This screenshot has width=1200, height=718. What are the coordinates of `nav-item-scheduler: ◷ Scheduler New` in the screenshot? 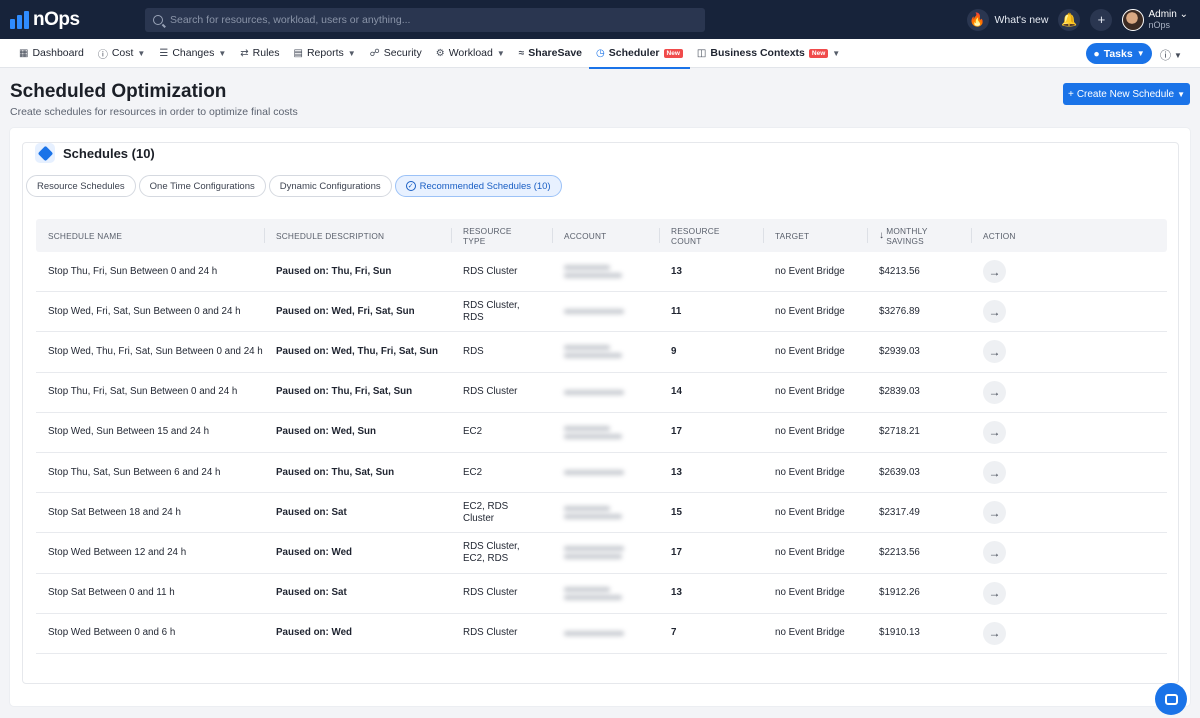 It's located at (639, 54).